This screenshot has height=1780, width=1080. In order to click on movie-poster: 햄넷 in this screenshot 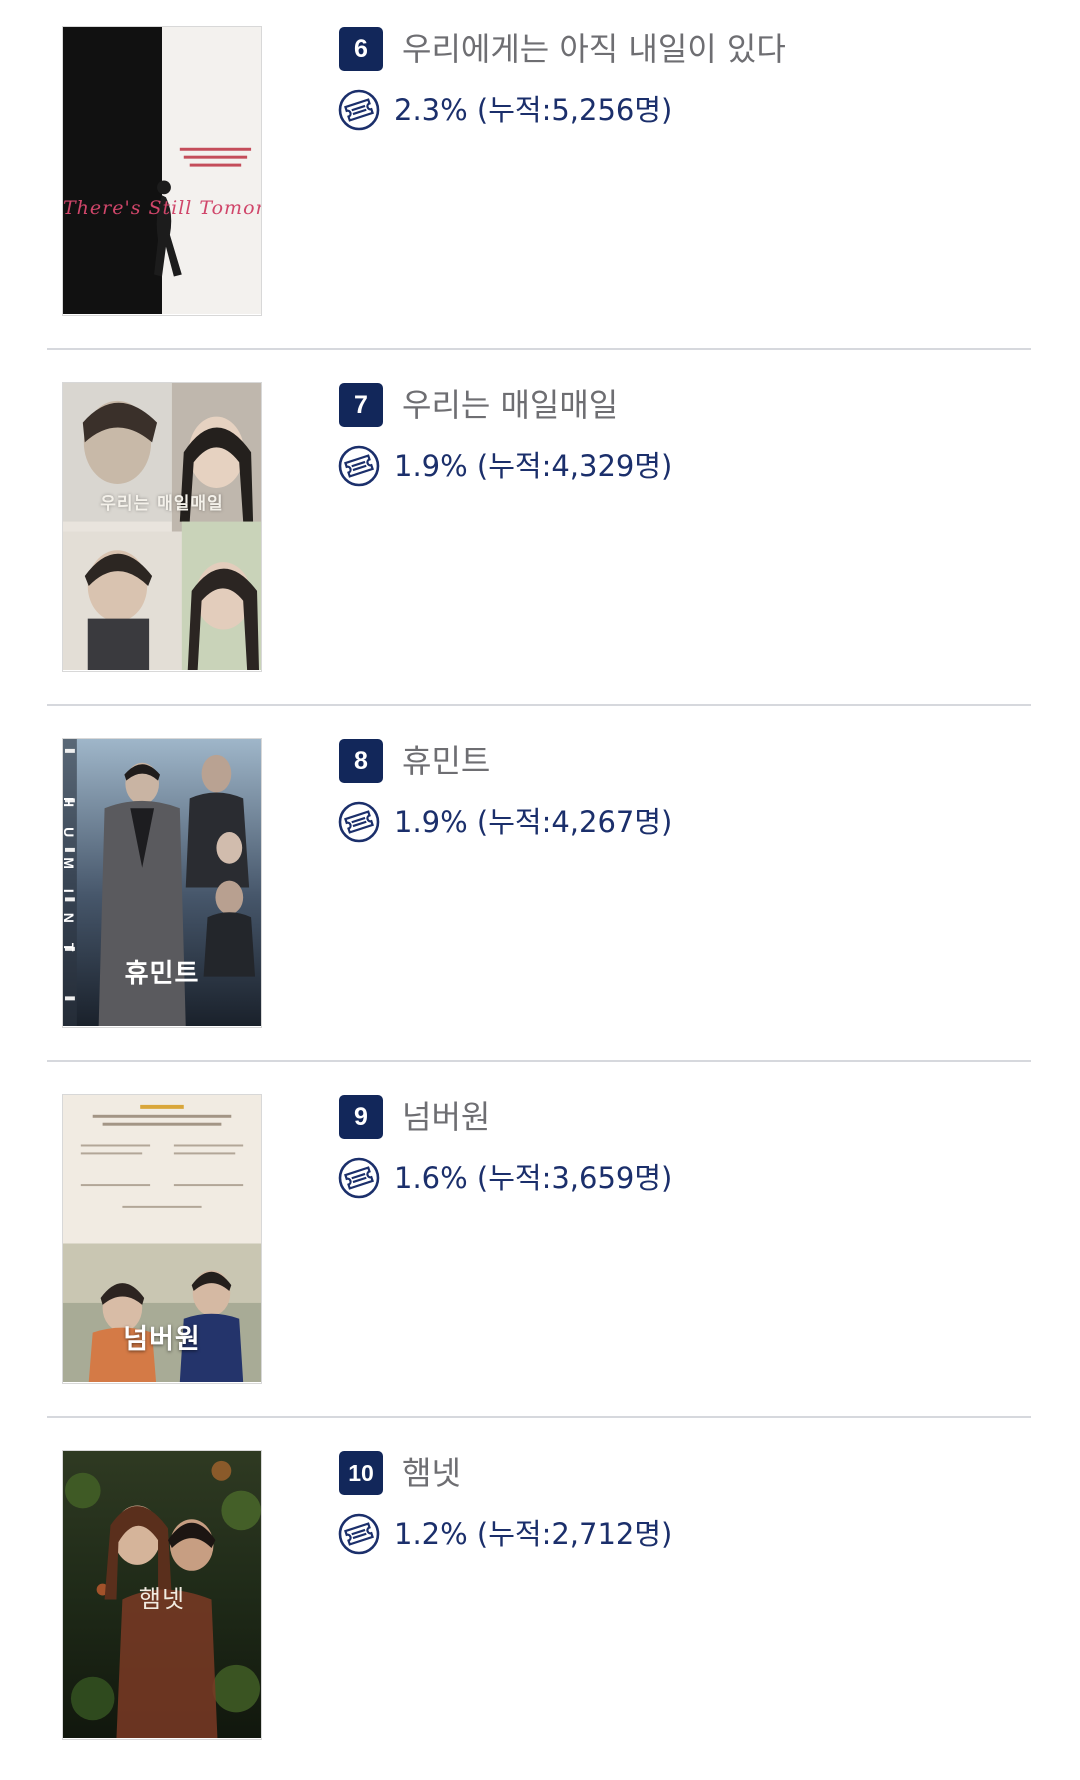, I will do `click(162, 1595)`.